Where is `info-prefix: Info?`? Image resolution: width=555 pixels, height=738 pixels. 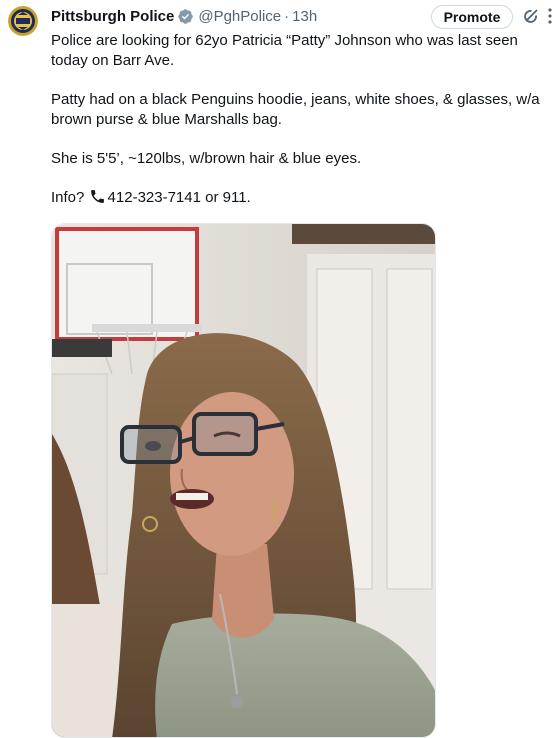
info-prefix: Info? is located at coordinates (68, 197).